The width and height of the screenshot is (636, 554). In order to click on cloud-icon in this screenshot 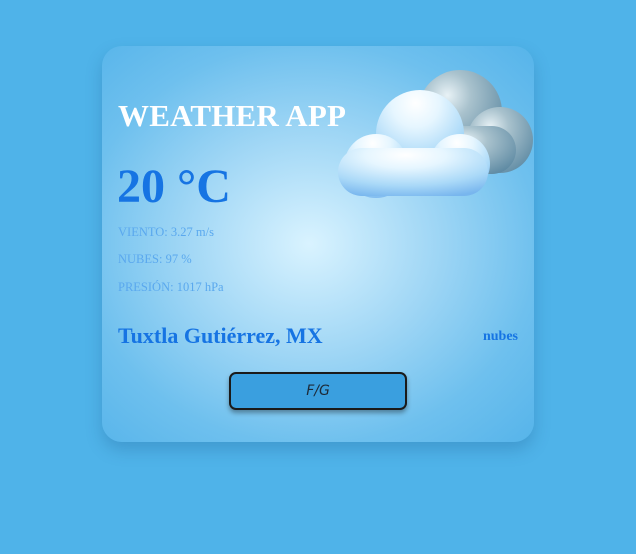, I will do `click(435, 134)`.